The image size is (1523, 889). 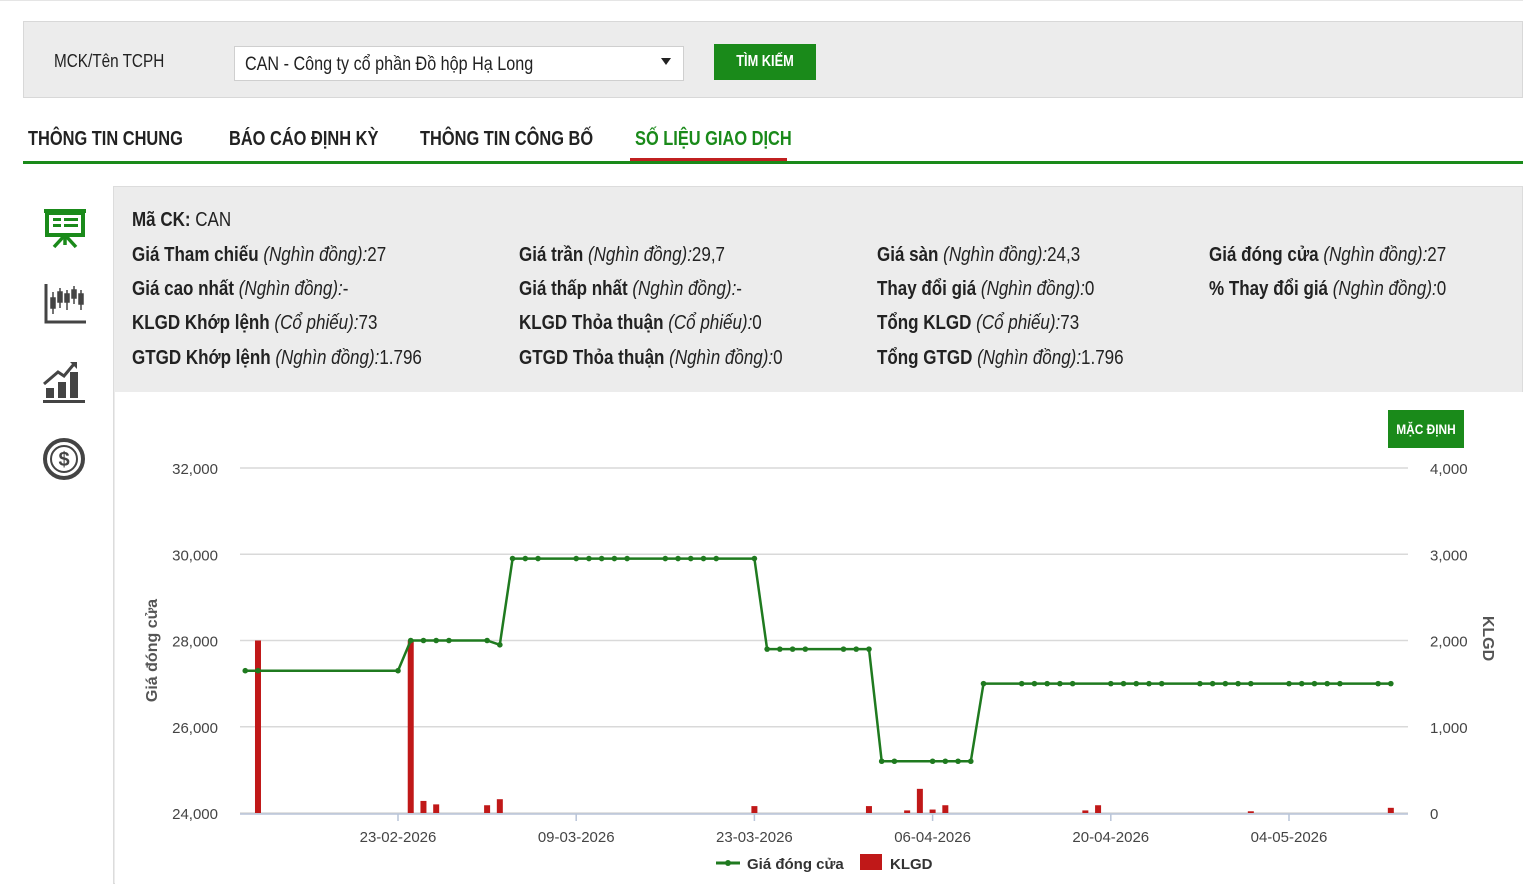 What do you see at coordinates (303, 139) in the screenshot?
I see `tab-periodic-reports: BÁO CÁO ĐỊNH KỲ` at bounding box center [303, 139].